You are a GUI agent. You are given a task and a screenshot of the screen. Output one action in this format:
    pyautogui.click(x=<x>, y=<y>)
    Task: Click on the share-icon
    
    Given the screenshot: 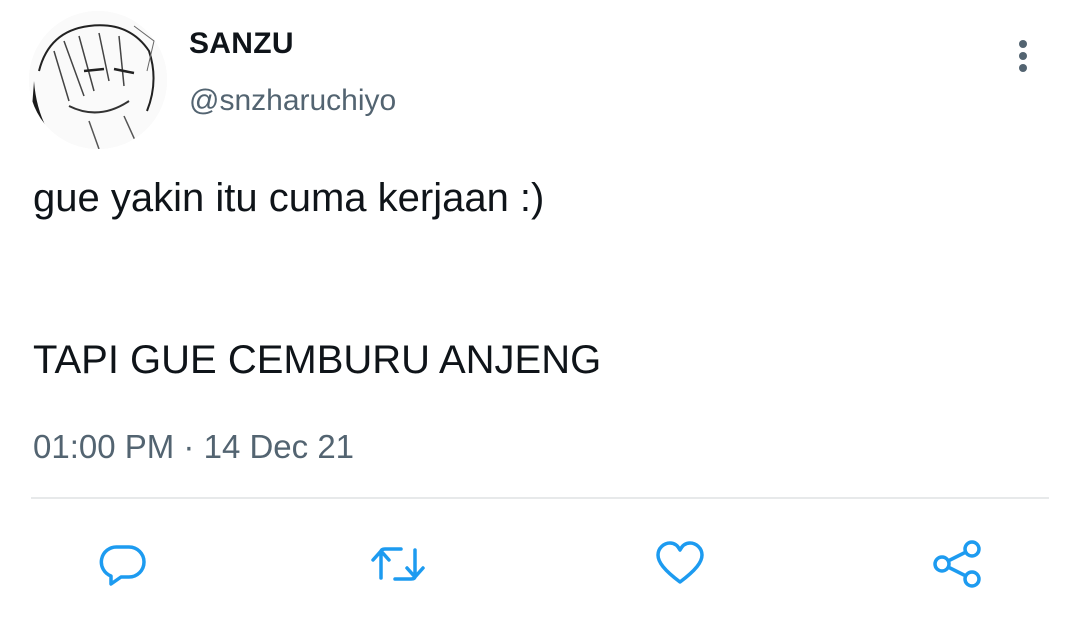 What is the action you would take?
    pyautogui.click(x=957, y=564)
    